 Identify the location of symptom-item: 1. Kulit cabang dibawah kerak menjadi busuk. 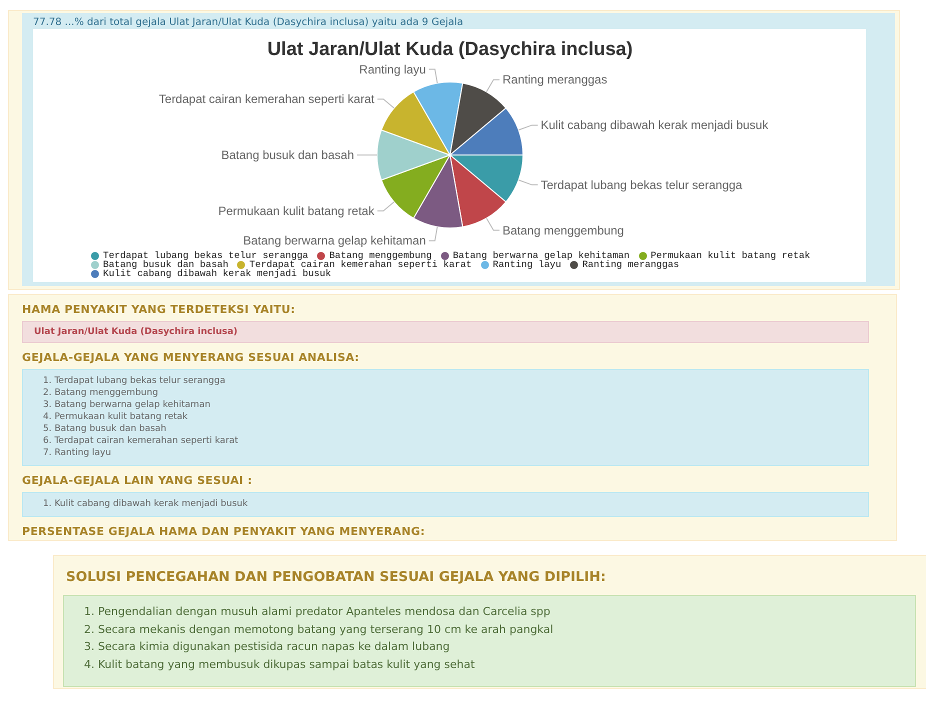
(146, 504).